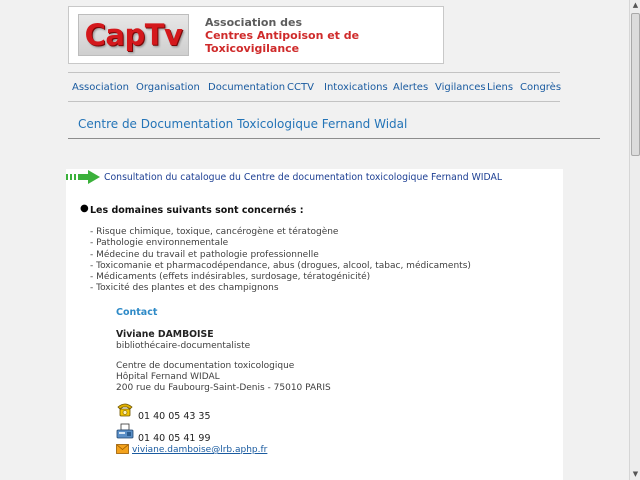 The width and height of the screenshot is (640, 480). I want to click on address-line-1: Centre de documentation toxicologique, so click(205, 366).